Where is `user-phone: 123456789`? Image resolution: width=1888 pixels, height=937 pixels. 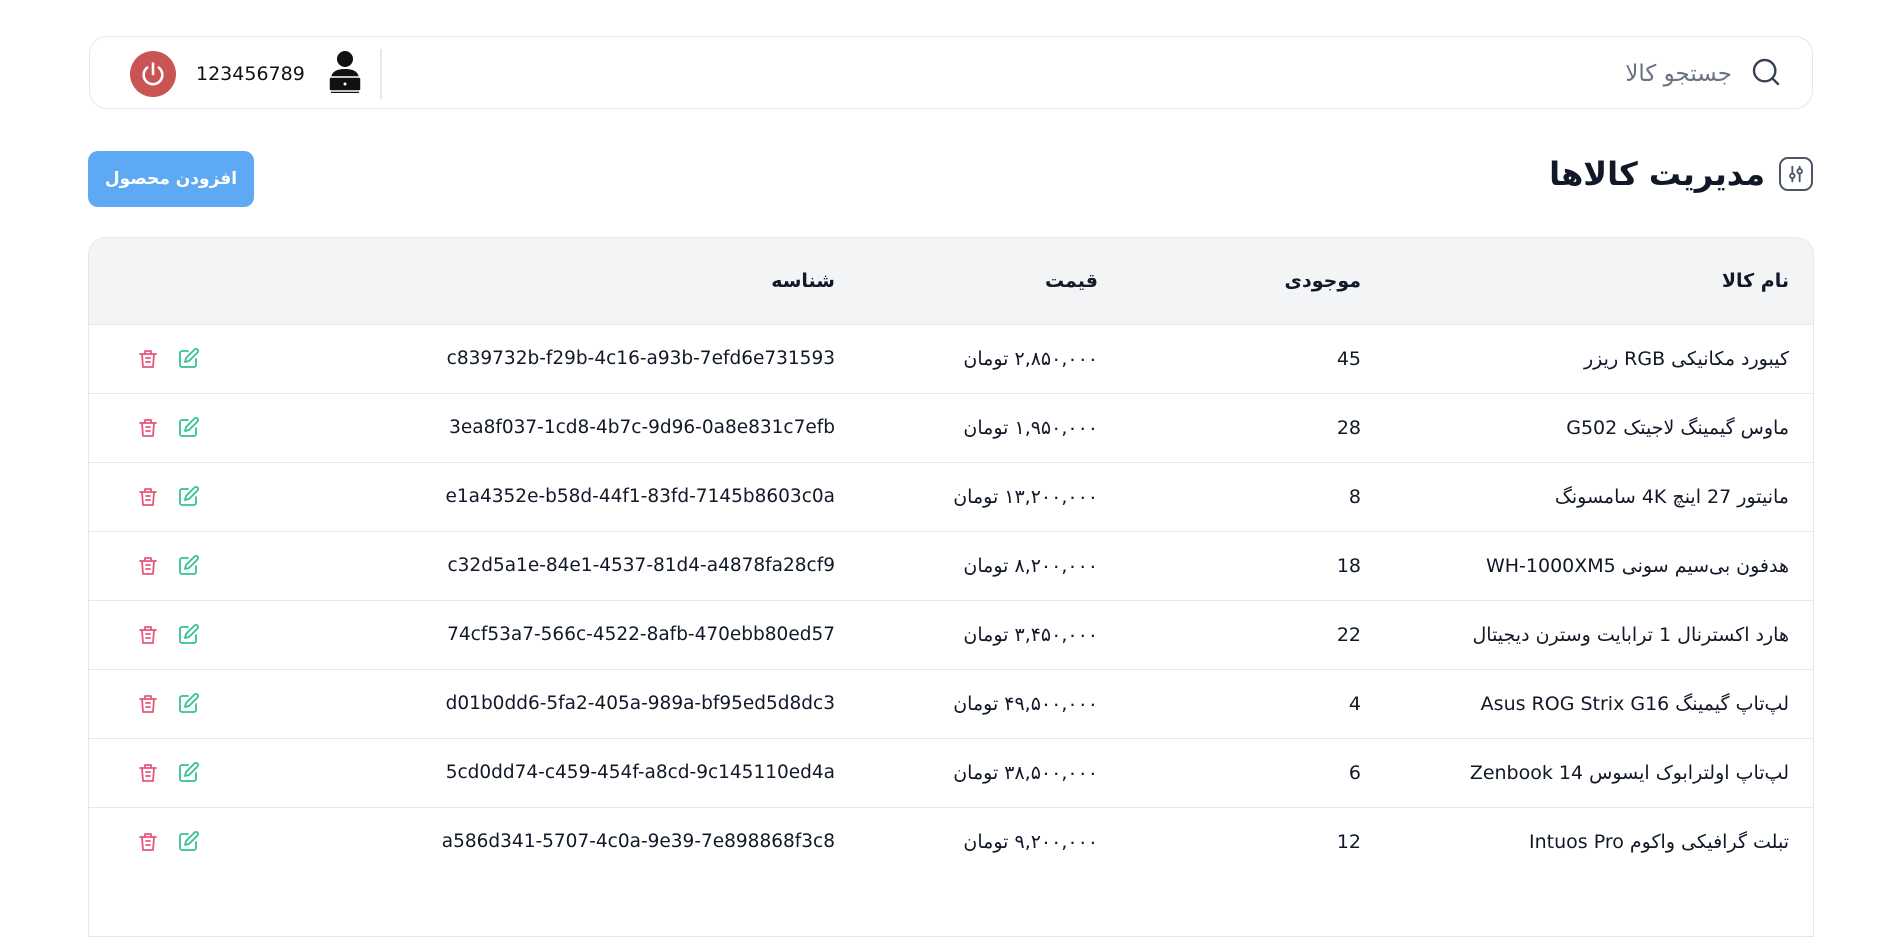
user-phone: 123456789 is located at coordinates (250, 73).